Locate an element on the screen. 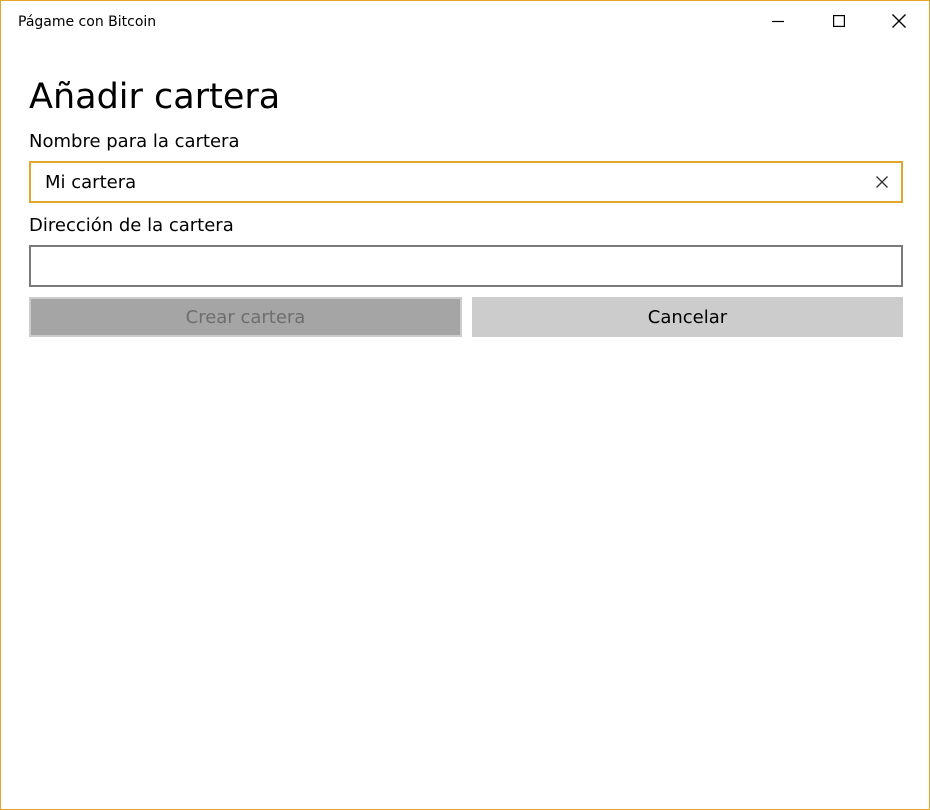  clear-text-button is located at coordinates (882, 182).